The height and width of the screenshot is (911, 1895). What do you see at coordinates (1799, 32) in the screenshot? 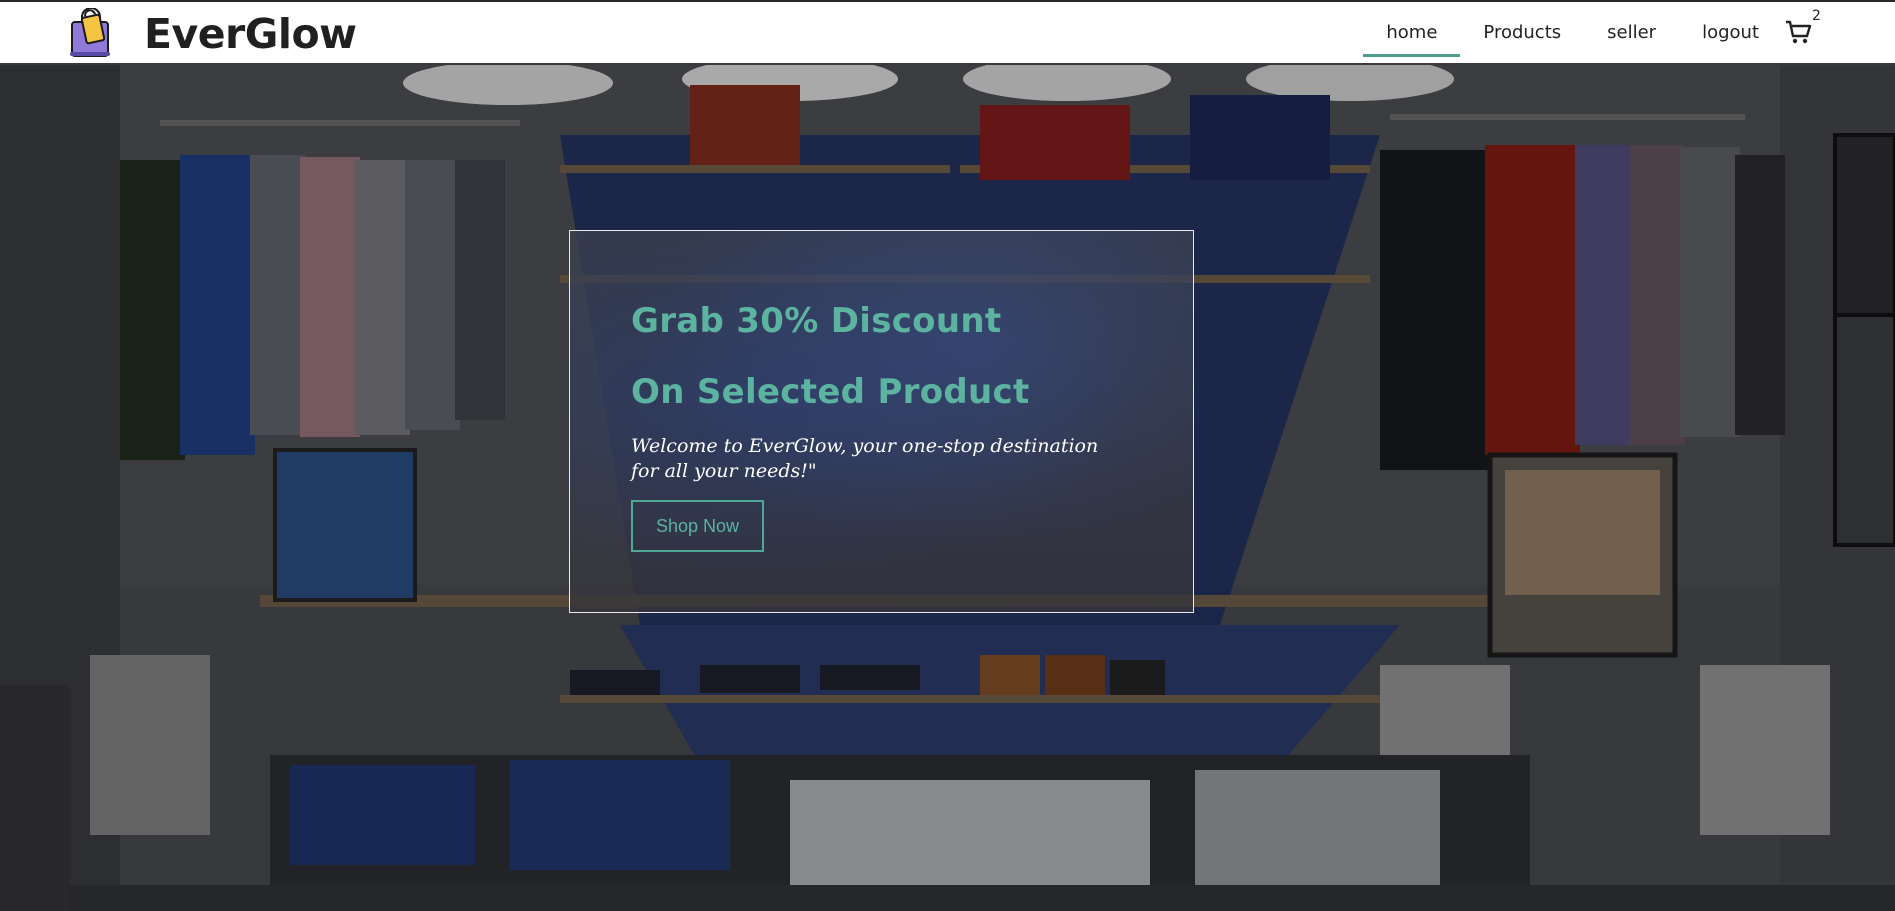
I see `cart-icon` at bounding box center [1799, 32].